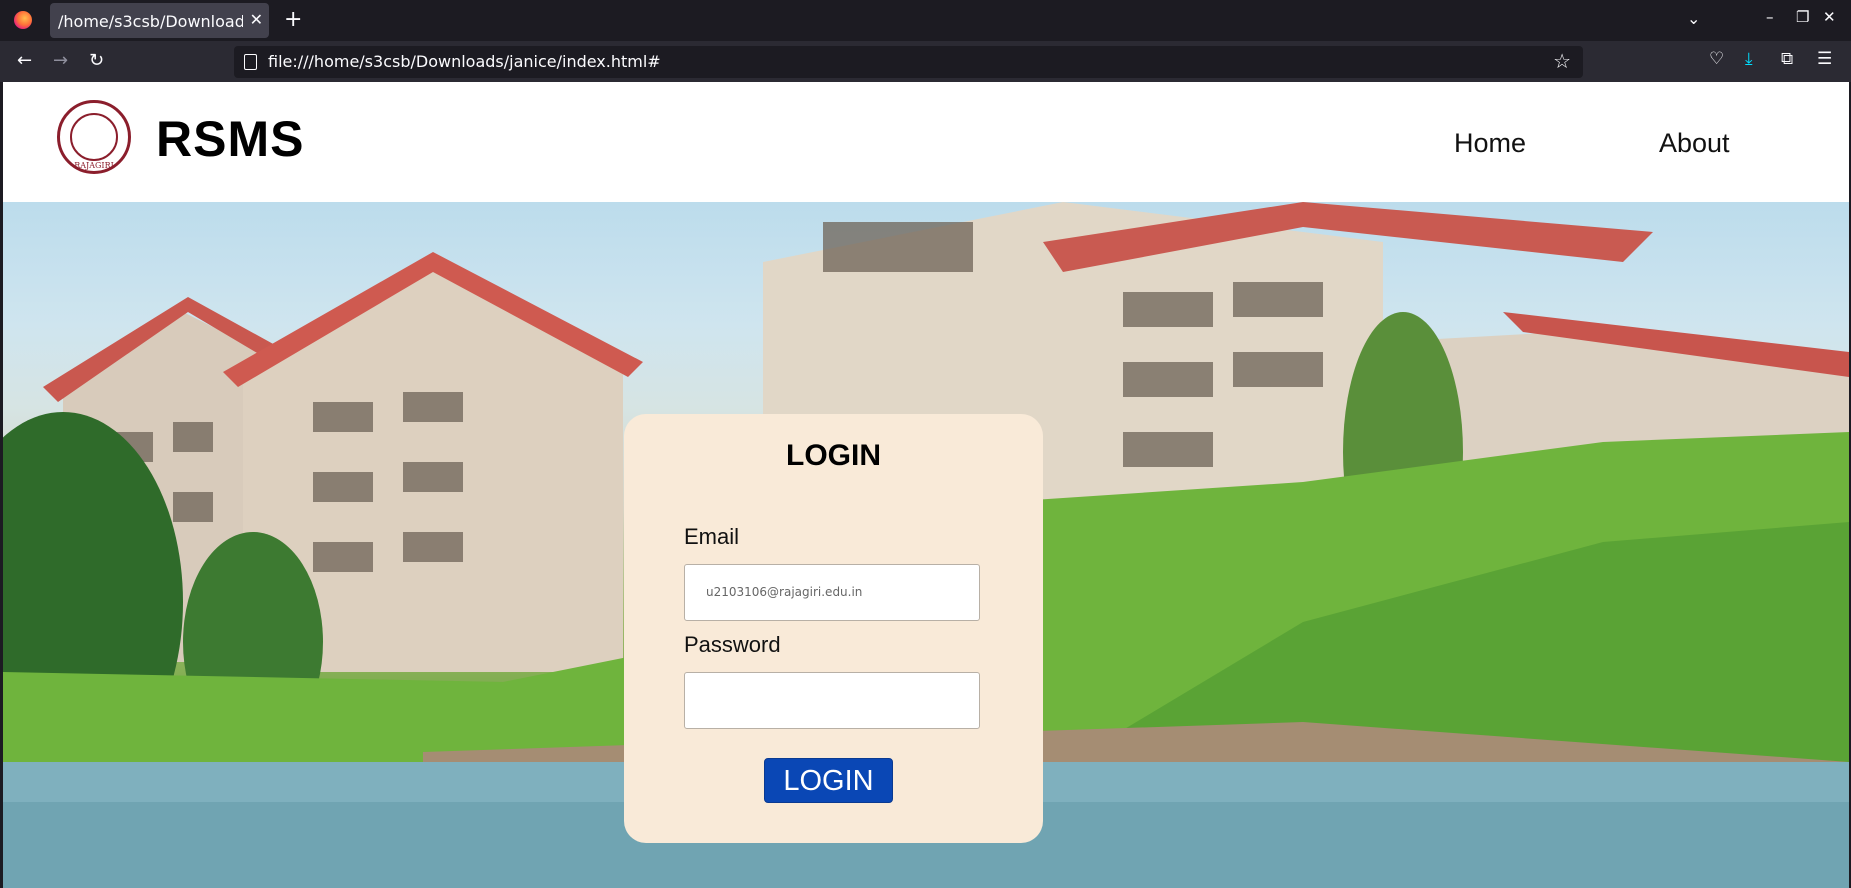 This screenshot has height=888, width=1851. What do you see at coordinates (256, 19) in the screenshot?
I see `close-icon: ✕` at bounding box center [256, 19].